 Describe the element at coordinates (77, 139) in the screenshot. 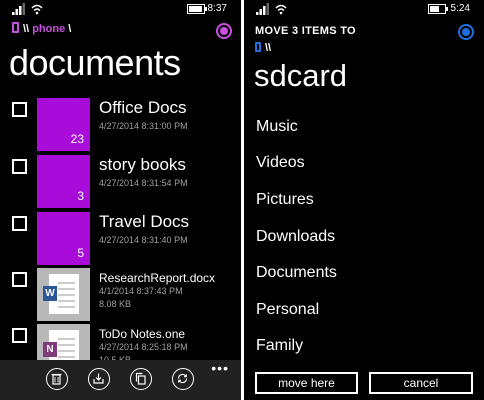

I see `item-count: 23` at that location.